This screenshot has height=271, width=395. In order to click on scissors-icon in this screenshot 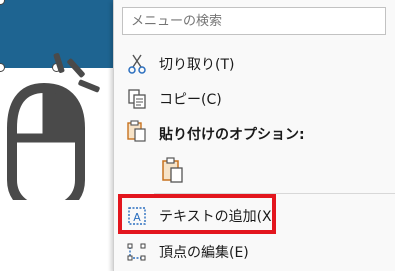, I will do `click(137, 64)`.